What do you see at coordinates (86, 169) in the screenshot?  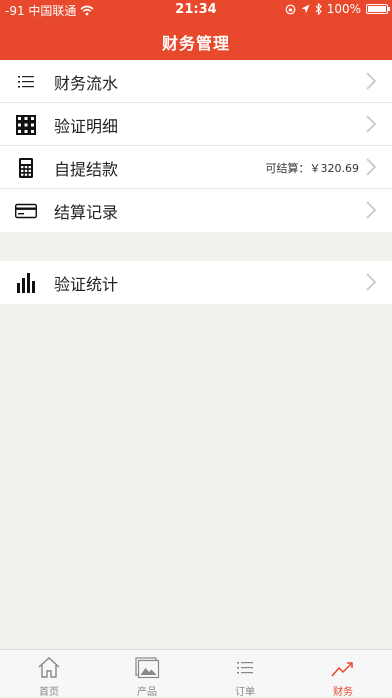 I see `row-label: 自提结款` at bounding box center [86, 169].